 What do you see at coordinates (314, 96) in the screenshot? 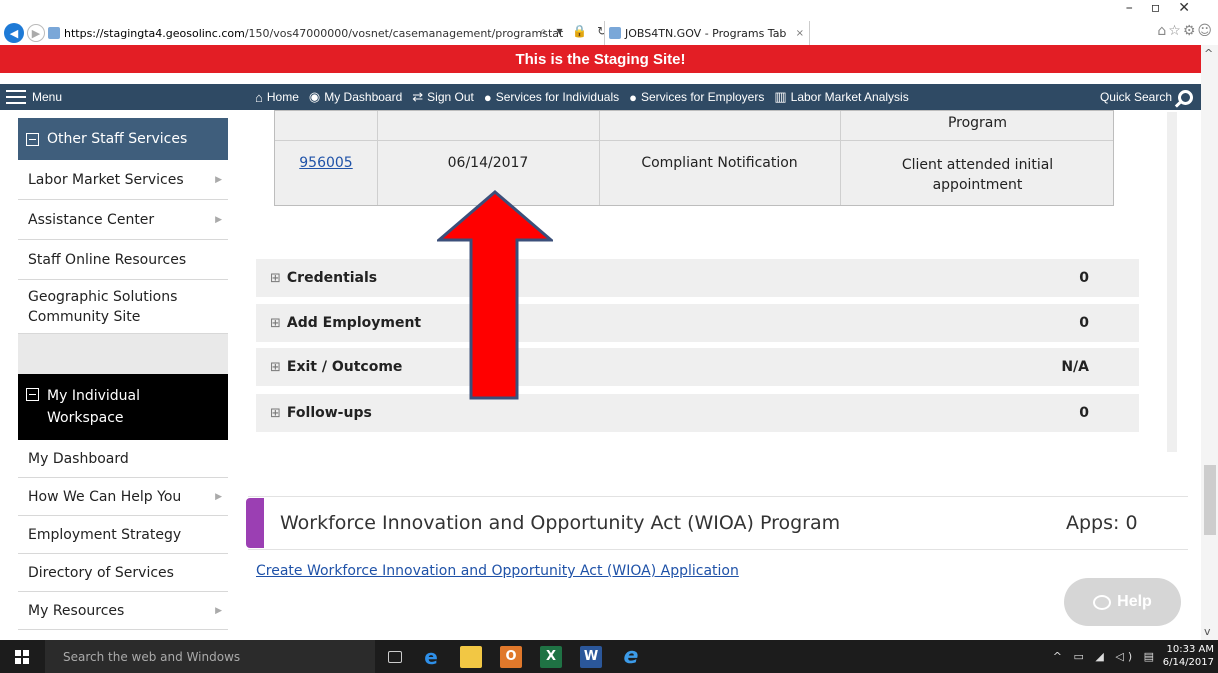
I see `dashboard-icon: ◉` at bounding box center [314, 96].